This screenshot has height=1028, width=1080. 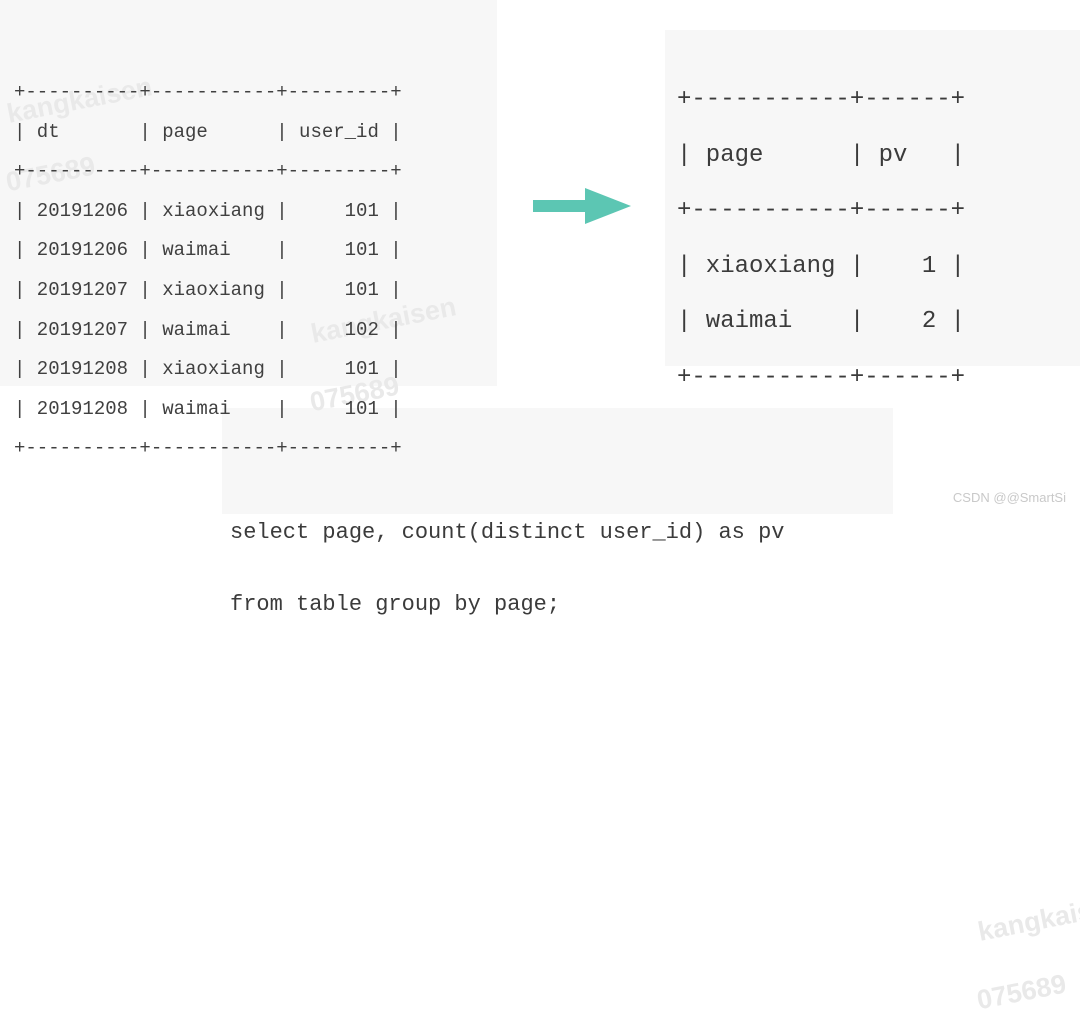 What do you see at coordinates (395, 604) in the screenshot?
I see `sql-line-2: from table group by page;` at bounding box center [395, 604].